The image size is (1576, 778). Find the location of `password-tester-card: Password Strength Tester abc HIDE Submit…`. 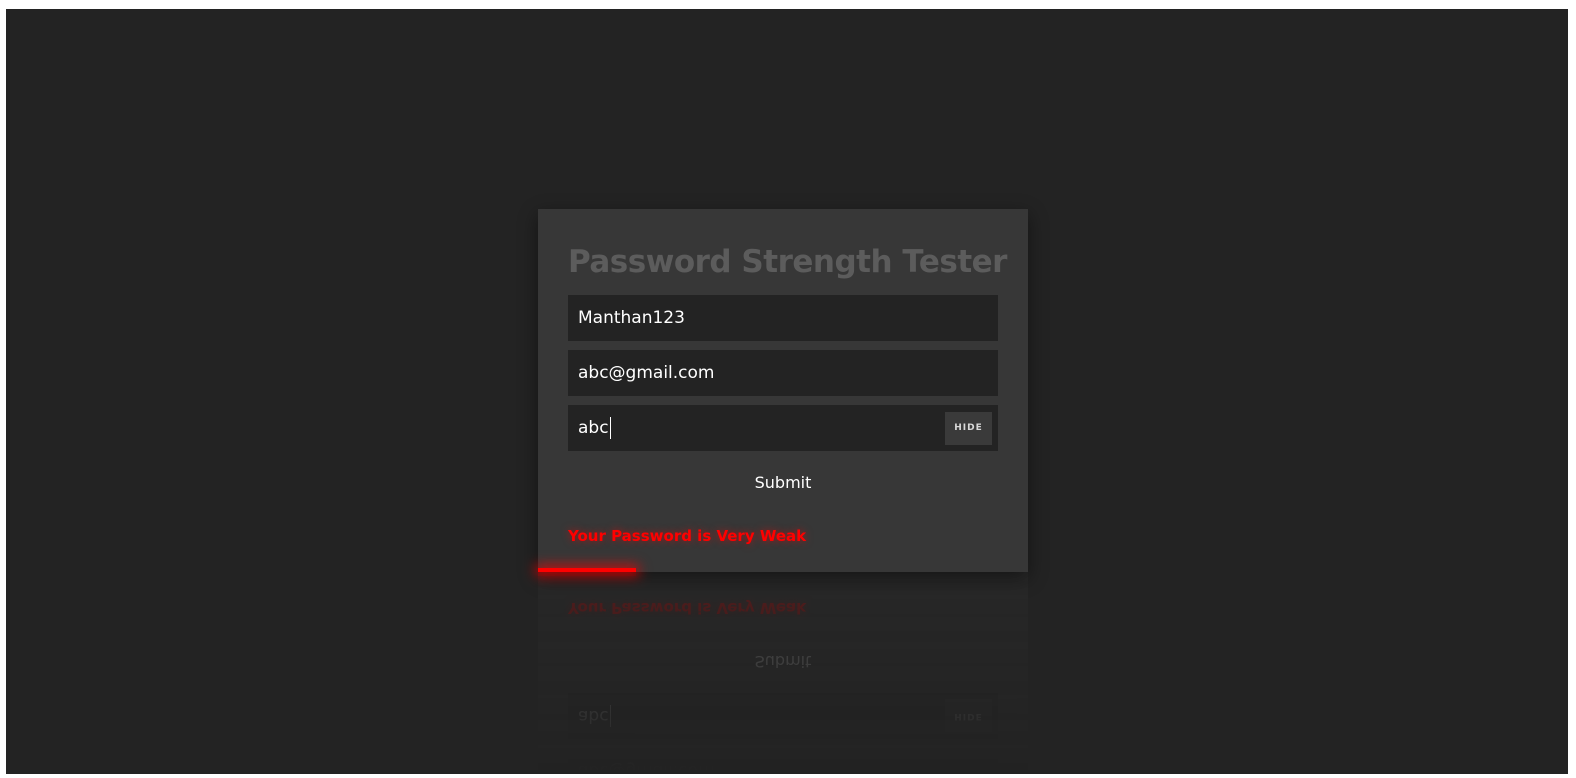

password-tester-card: Password Strength Tester abc HIDE Submit… is located at coordinates (783, 390).